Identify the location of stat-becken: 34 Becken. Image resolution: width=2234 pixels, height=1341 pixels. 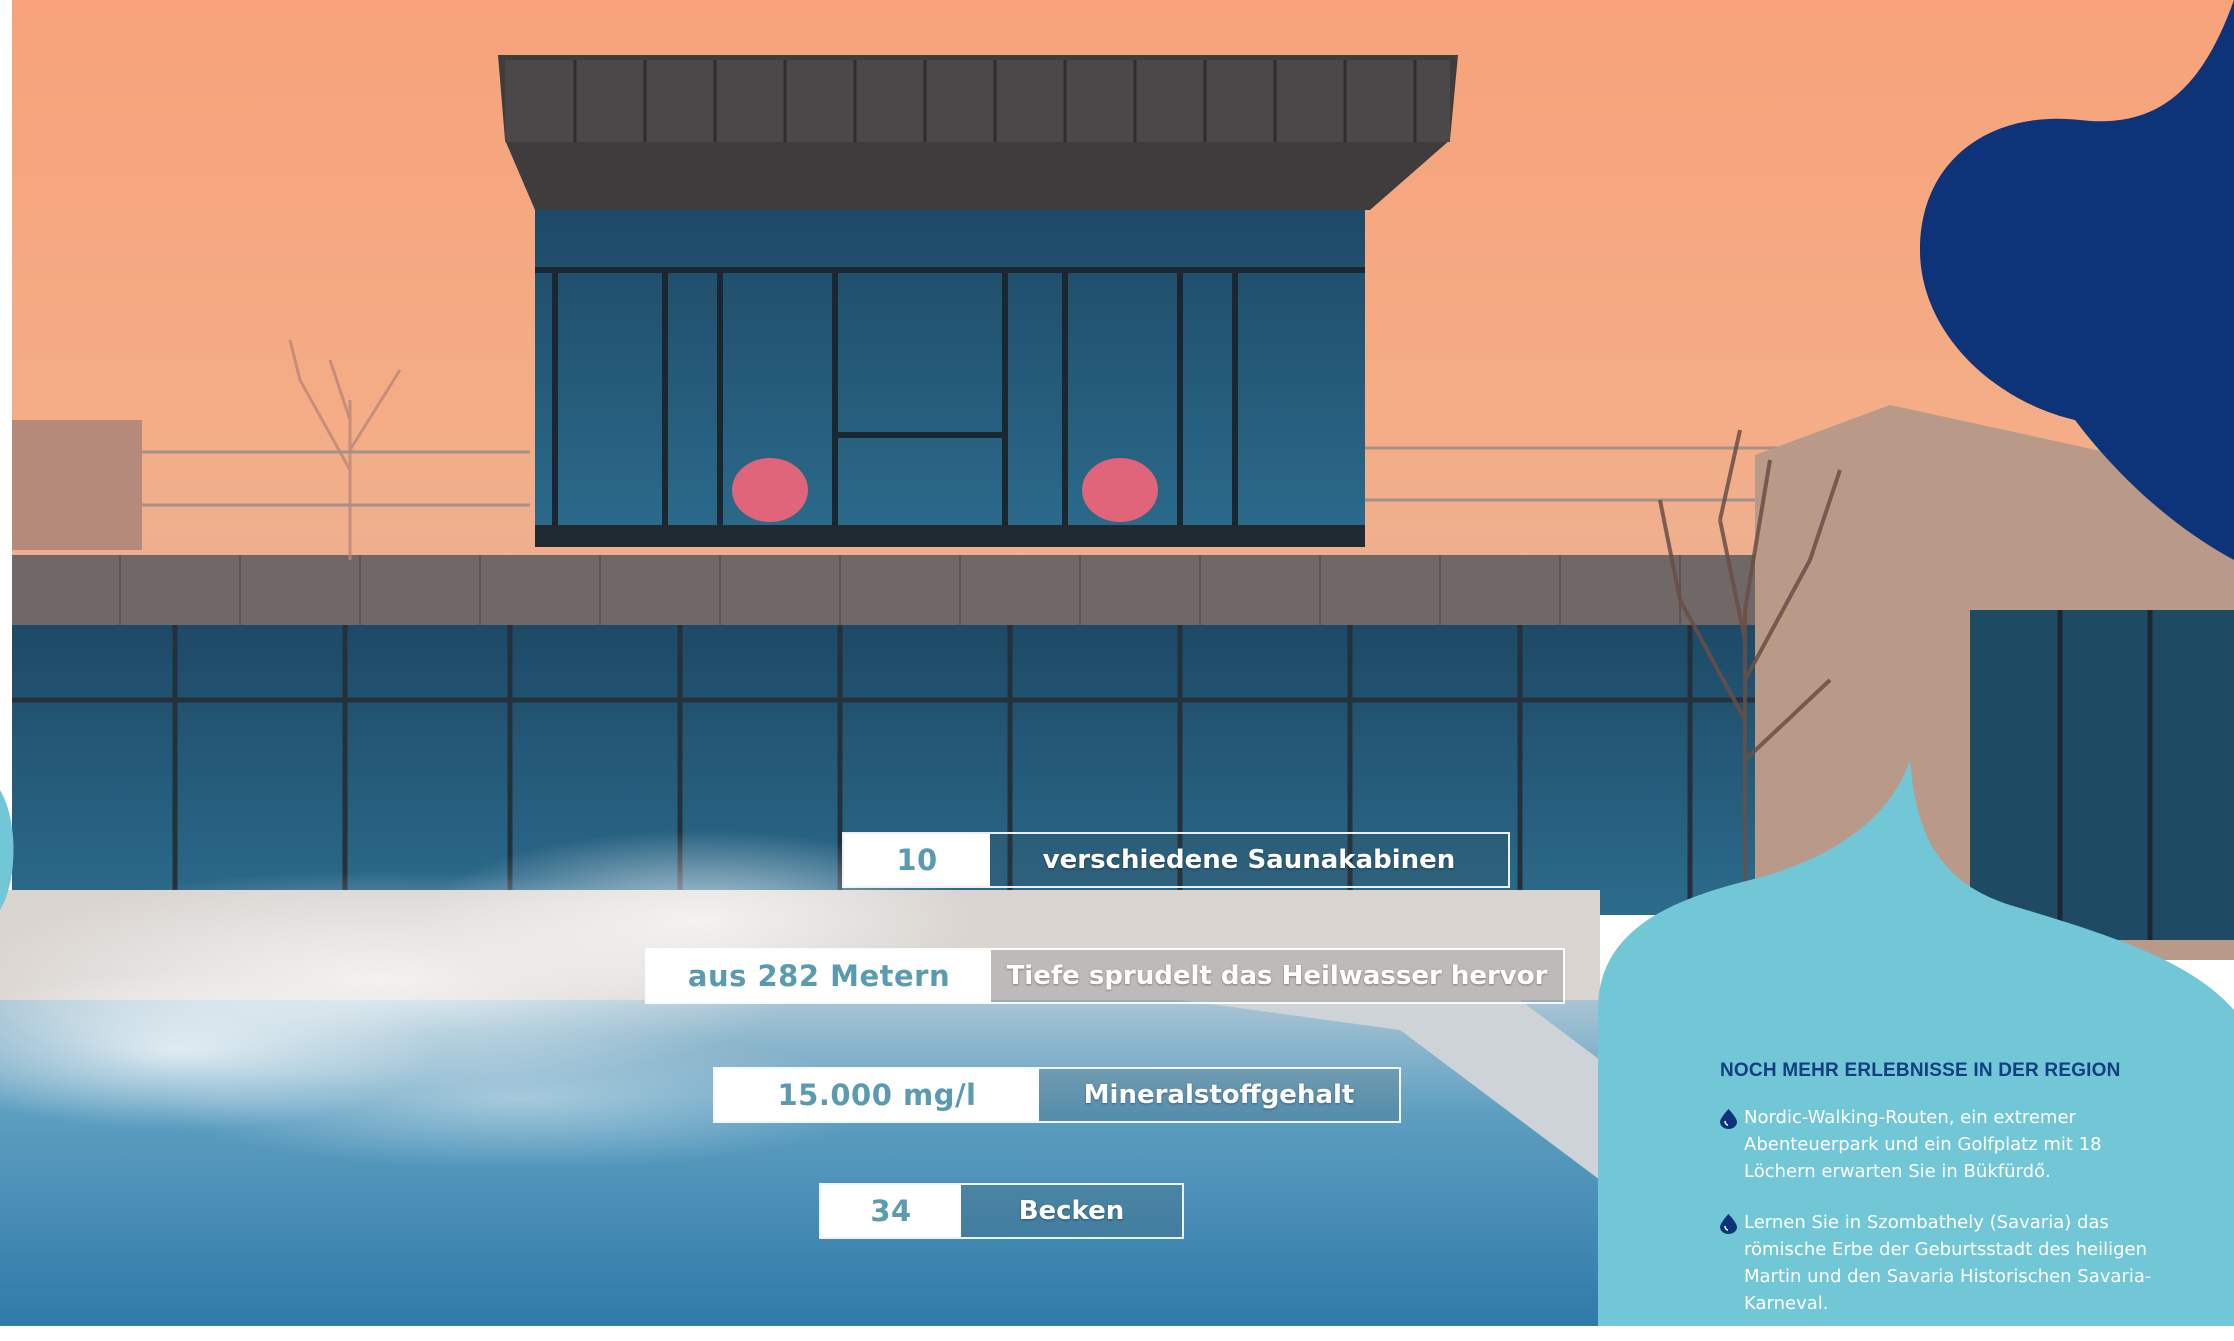
(1001, 1211).